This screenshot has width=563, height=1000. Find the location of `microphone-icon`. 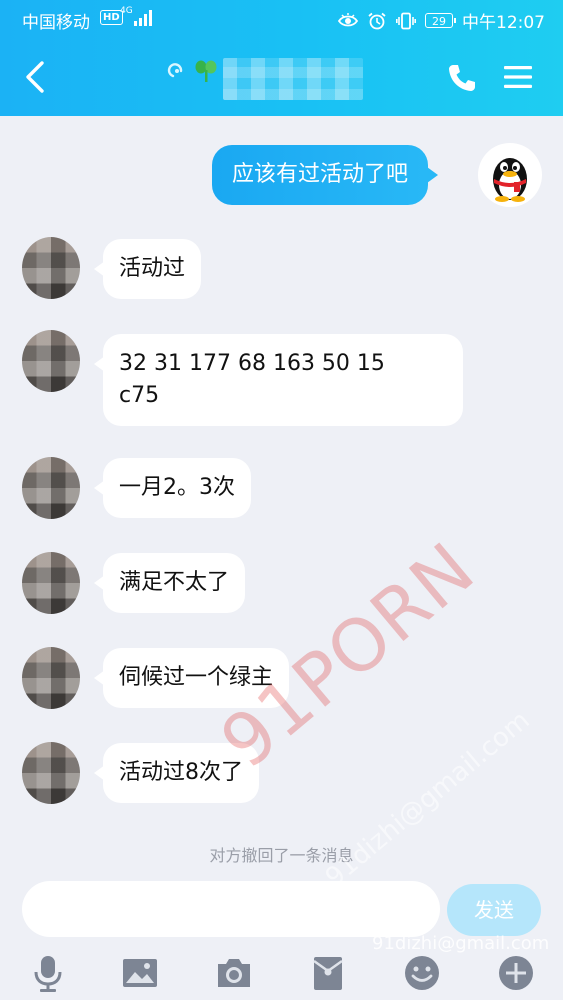

microphone-icon is located at coordinates (48, 973).